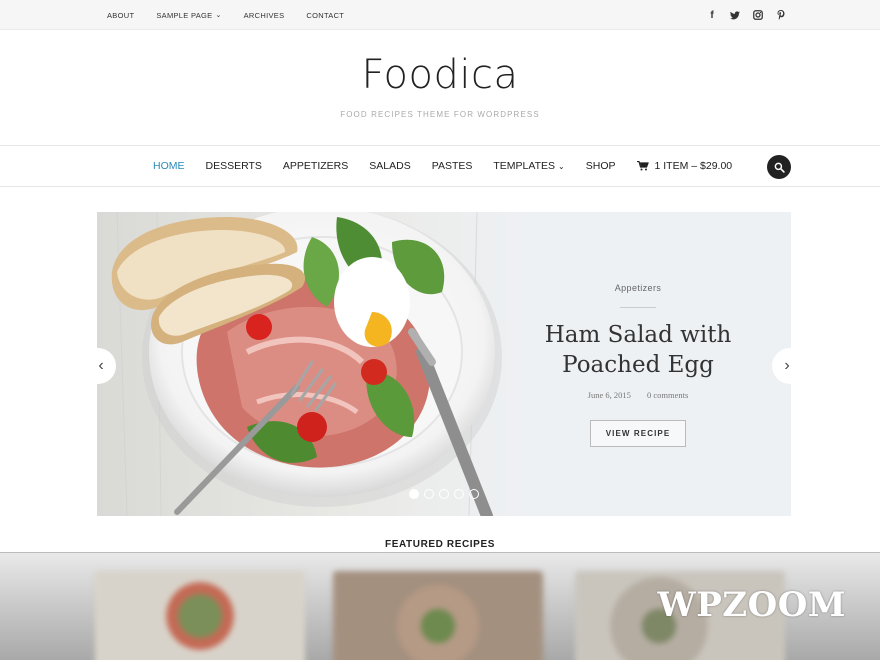 The image size is (880, 660). I want to click on top-bar: ABOUT SAMPLE PAGE ⌄ ARCHIVES CONTACT f, so click(440, 15).